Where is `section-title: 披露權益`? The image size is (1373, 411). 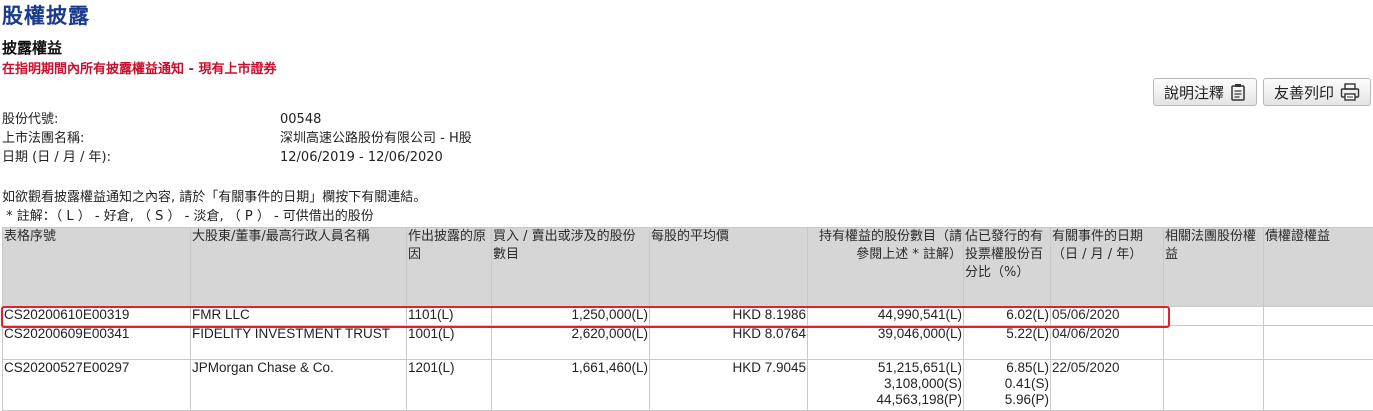
section-title: 披露權益 is located at coordinates (32, 48).